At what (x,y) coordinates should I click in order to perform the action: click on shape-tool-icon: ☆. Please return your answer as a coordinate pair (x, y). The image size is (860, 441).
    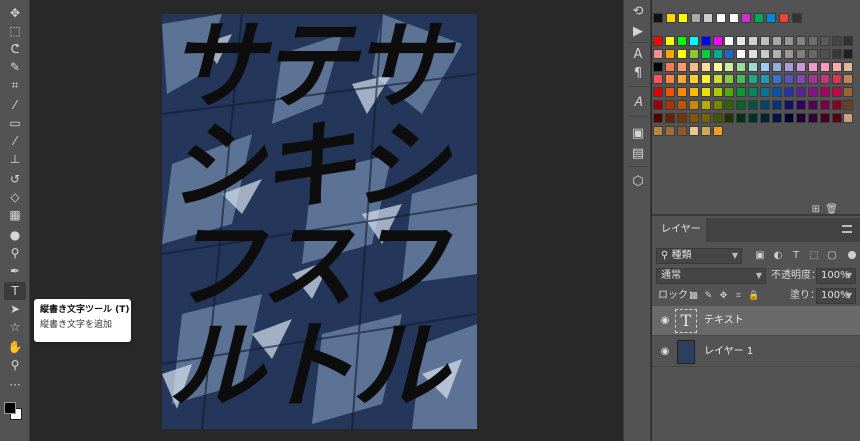
    Looking at the image, I should click on (15, 327).